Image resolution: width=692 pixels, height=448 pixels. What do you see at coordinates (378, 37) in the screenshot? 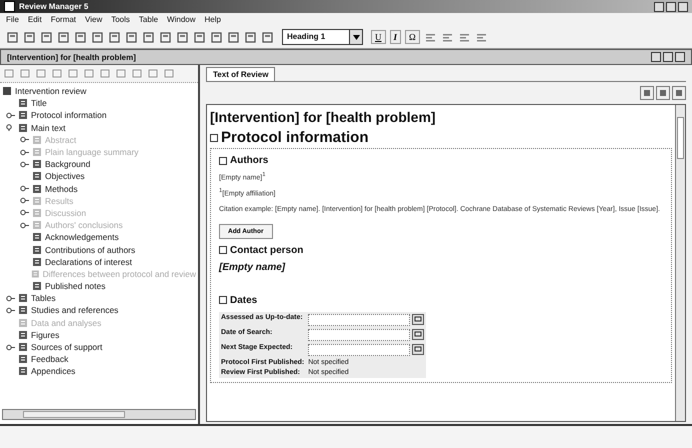
I see `format-button: U` at bounding box center [378, 37].